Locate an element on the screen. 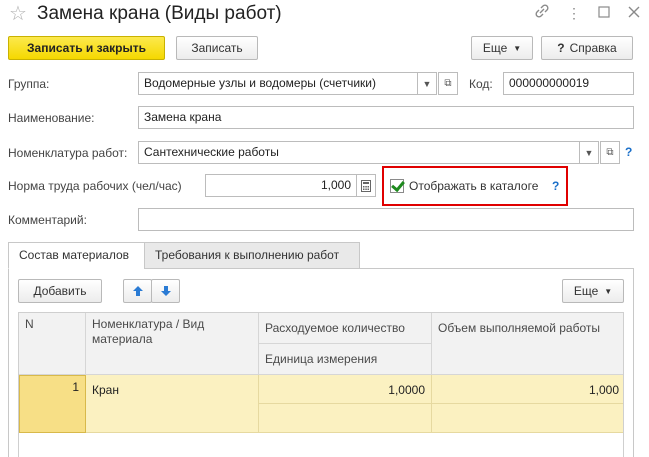 The image size is (649, 457). save-button: Записать is located at coordinates (217, 48).